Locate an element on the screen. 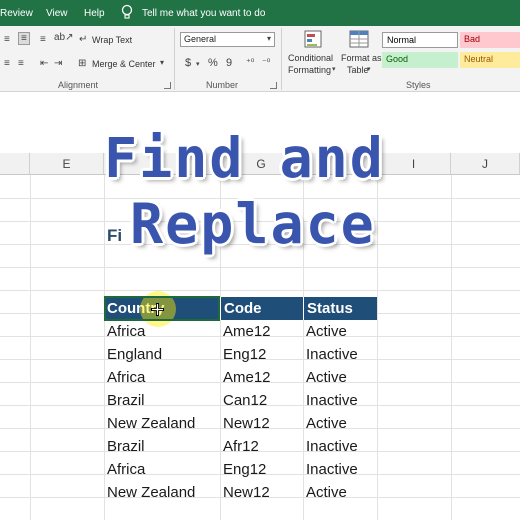 Image resolution: width=520 pixels, height=520 pixels. cross-cursor-icon is located at coordinates (157, 309).